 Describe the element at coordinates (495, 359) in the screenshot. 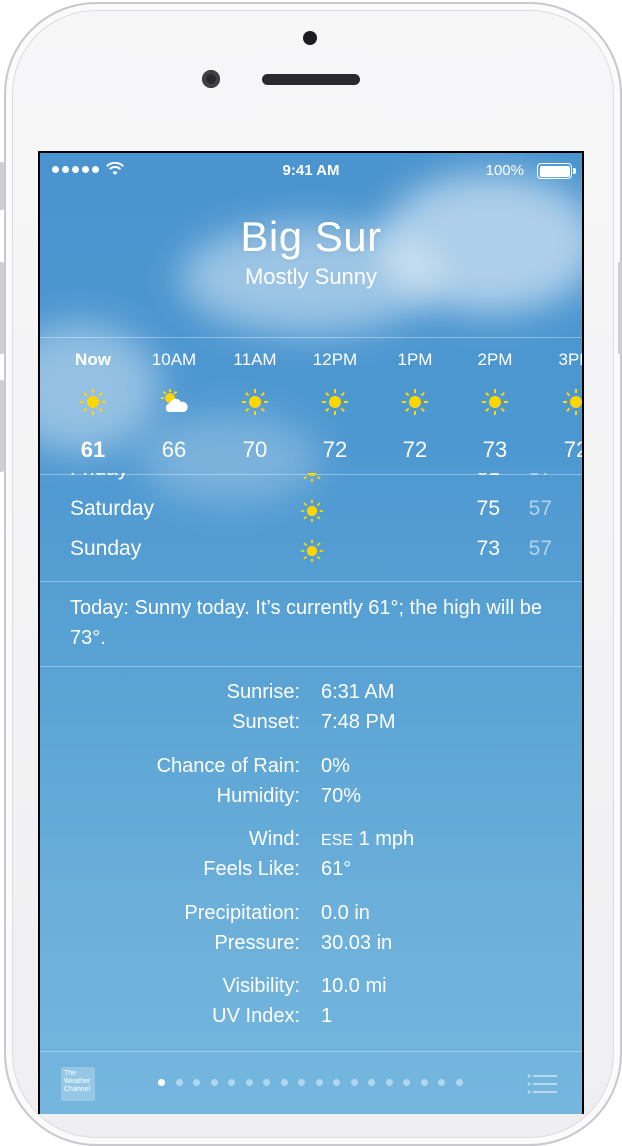

I see `hour-label: 2PM` at that location.